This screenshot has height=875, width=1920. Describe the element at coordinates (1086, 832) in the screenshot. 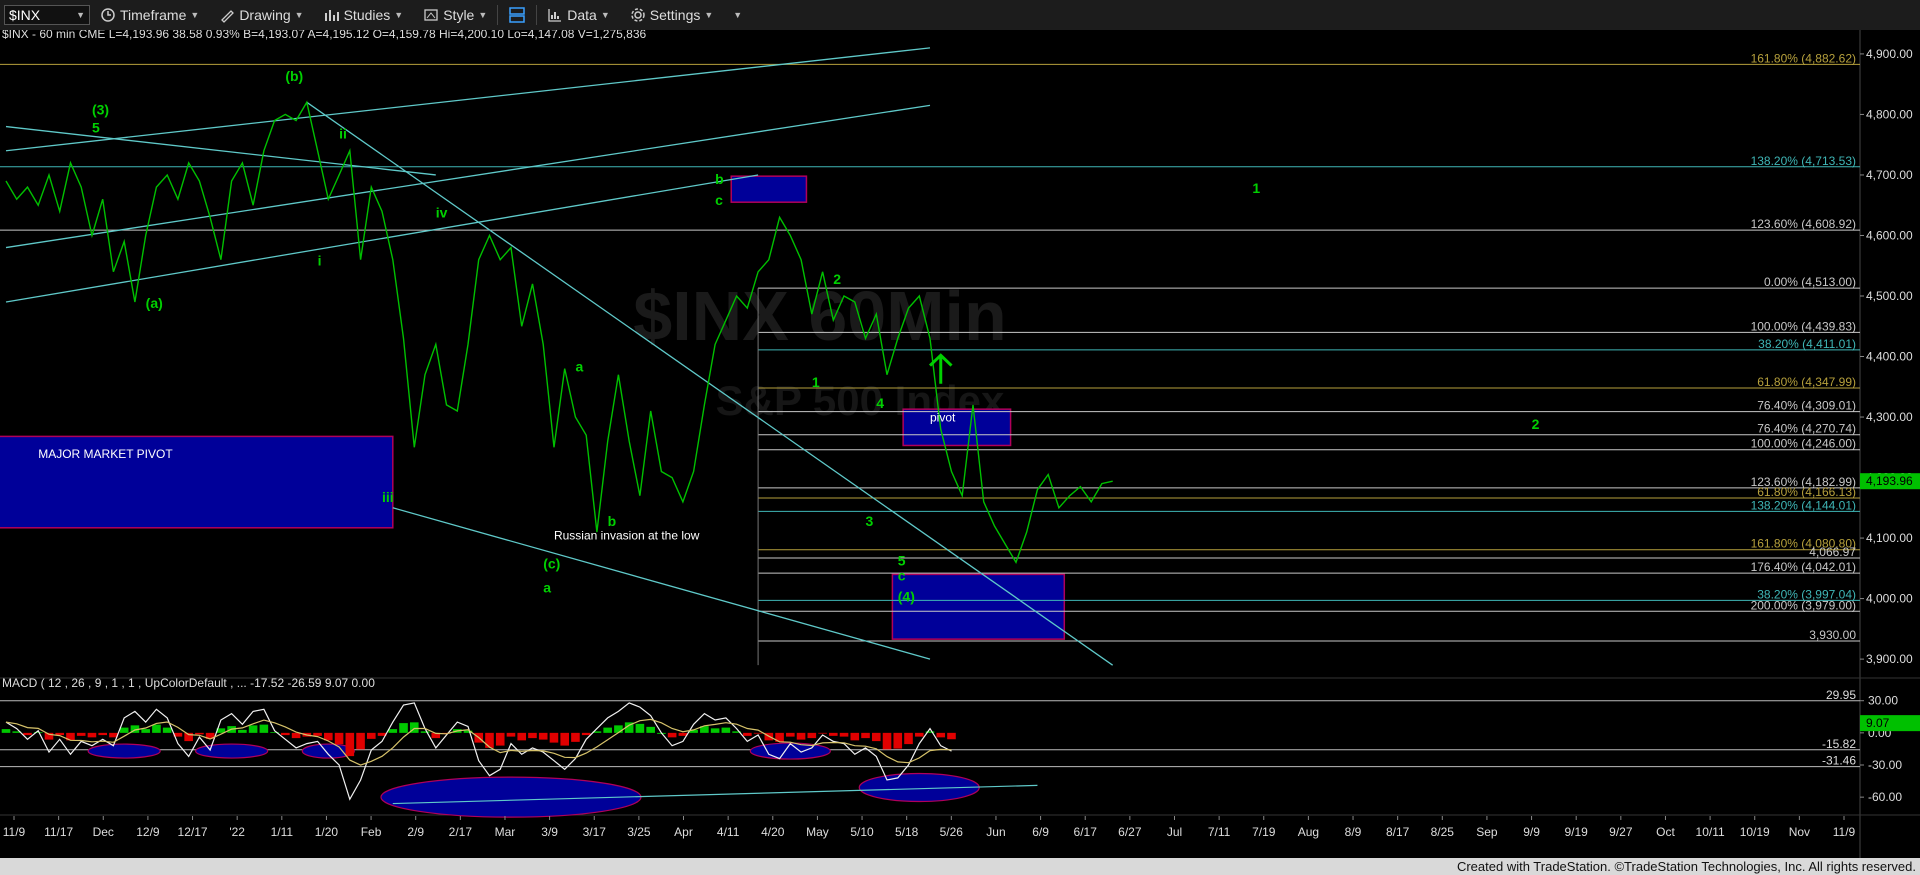

I see `time-axis-label: 6/17` at that location.